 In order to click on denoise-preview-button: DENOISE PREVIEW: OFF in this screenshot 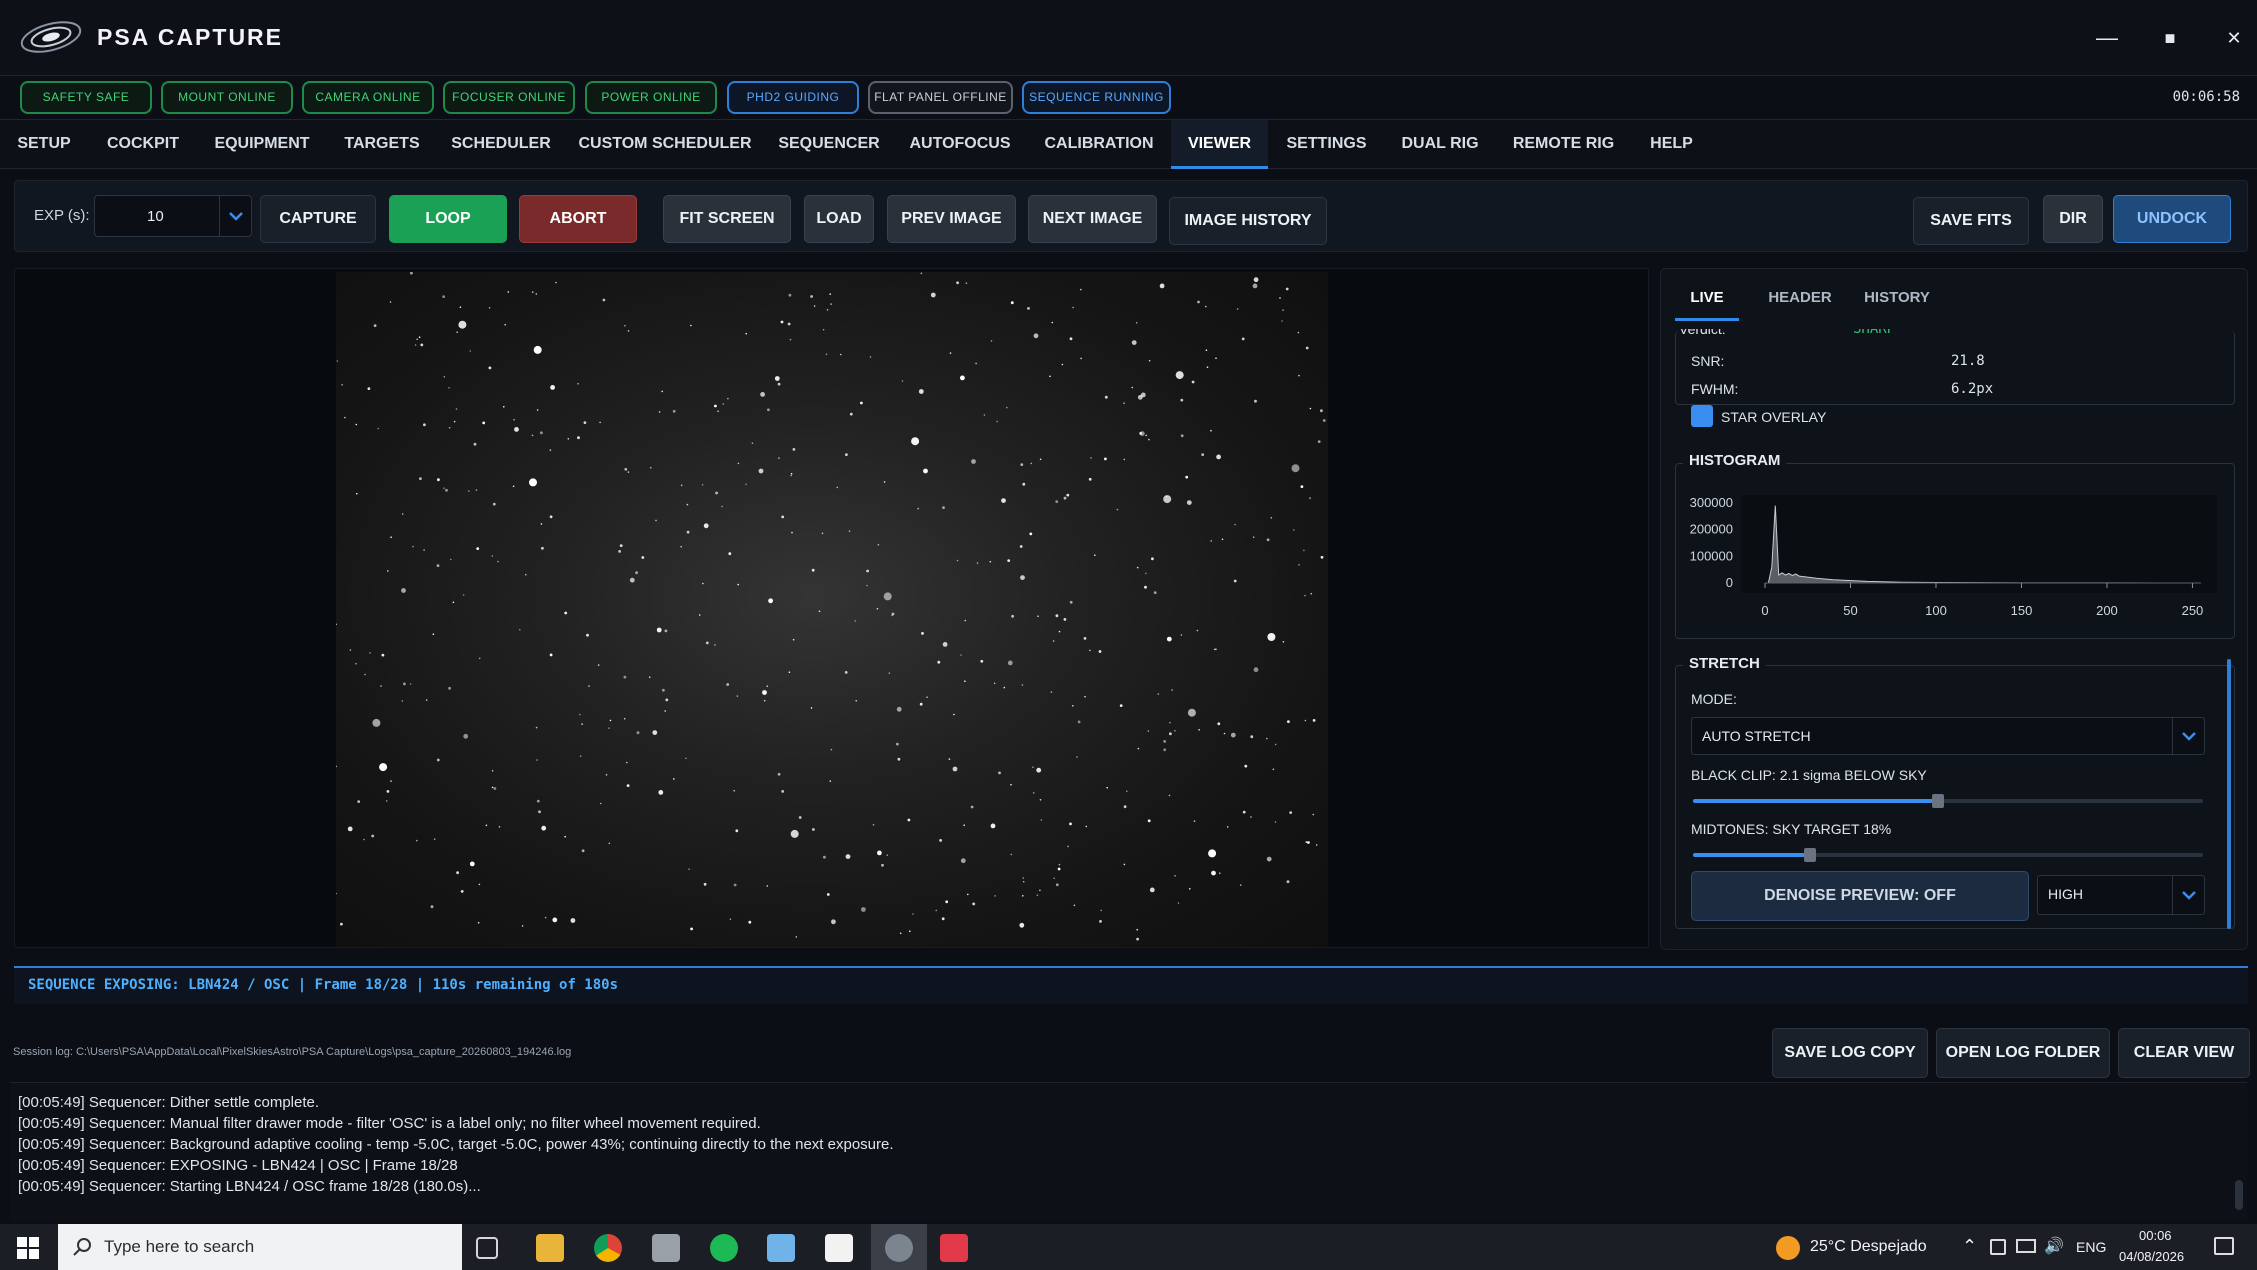, I will do `click(1860, 896)`.